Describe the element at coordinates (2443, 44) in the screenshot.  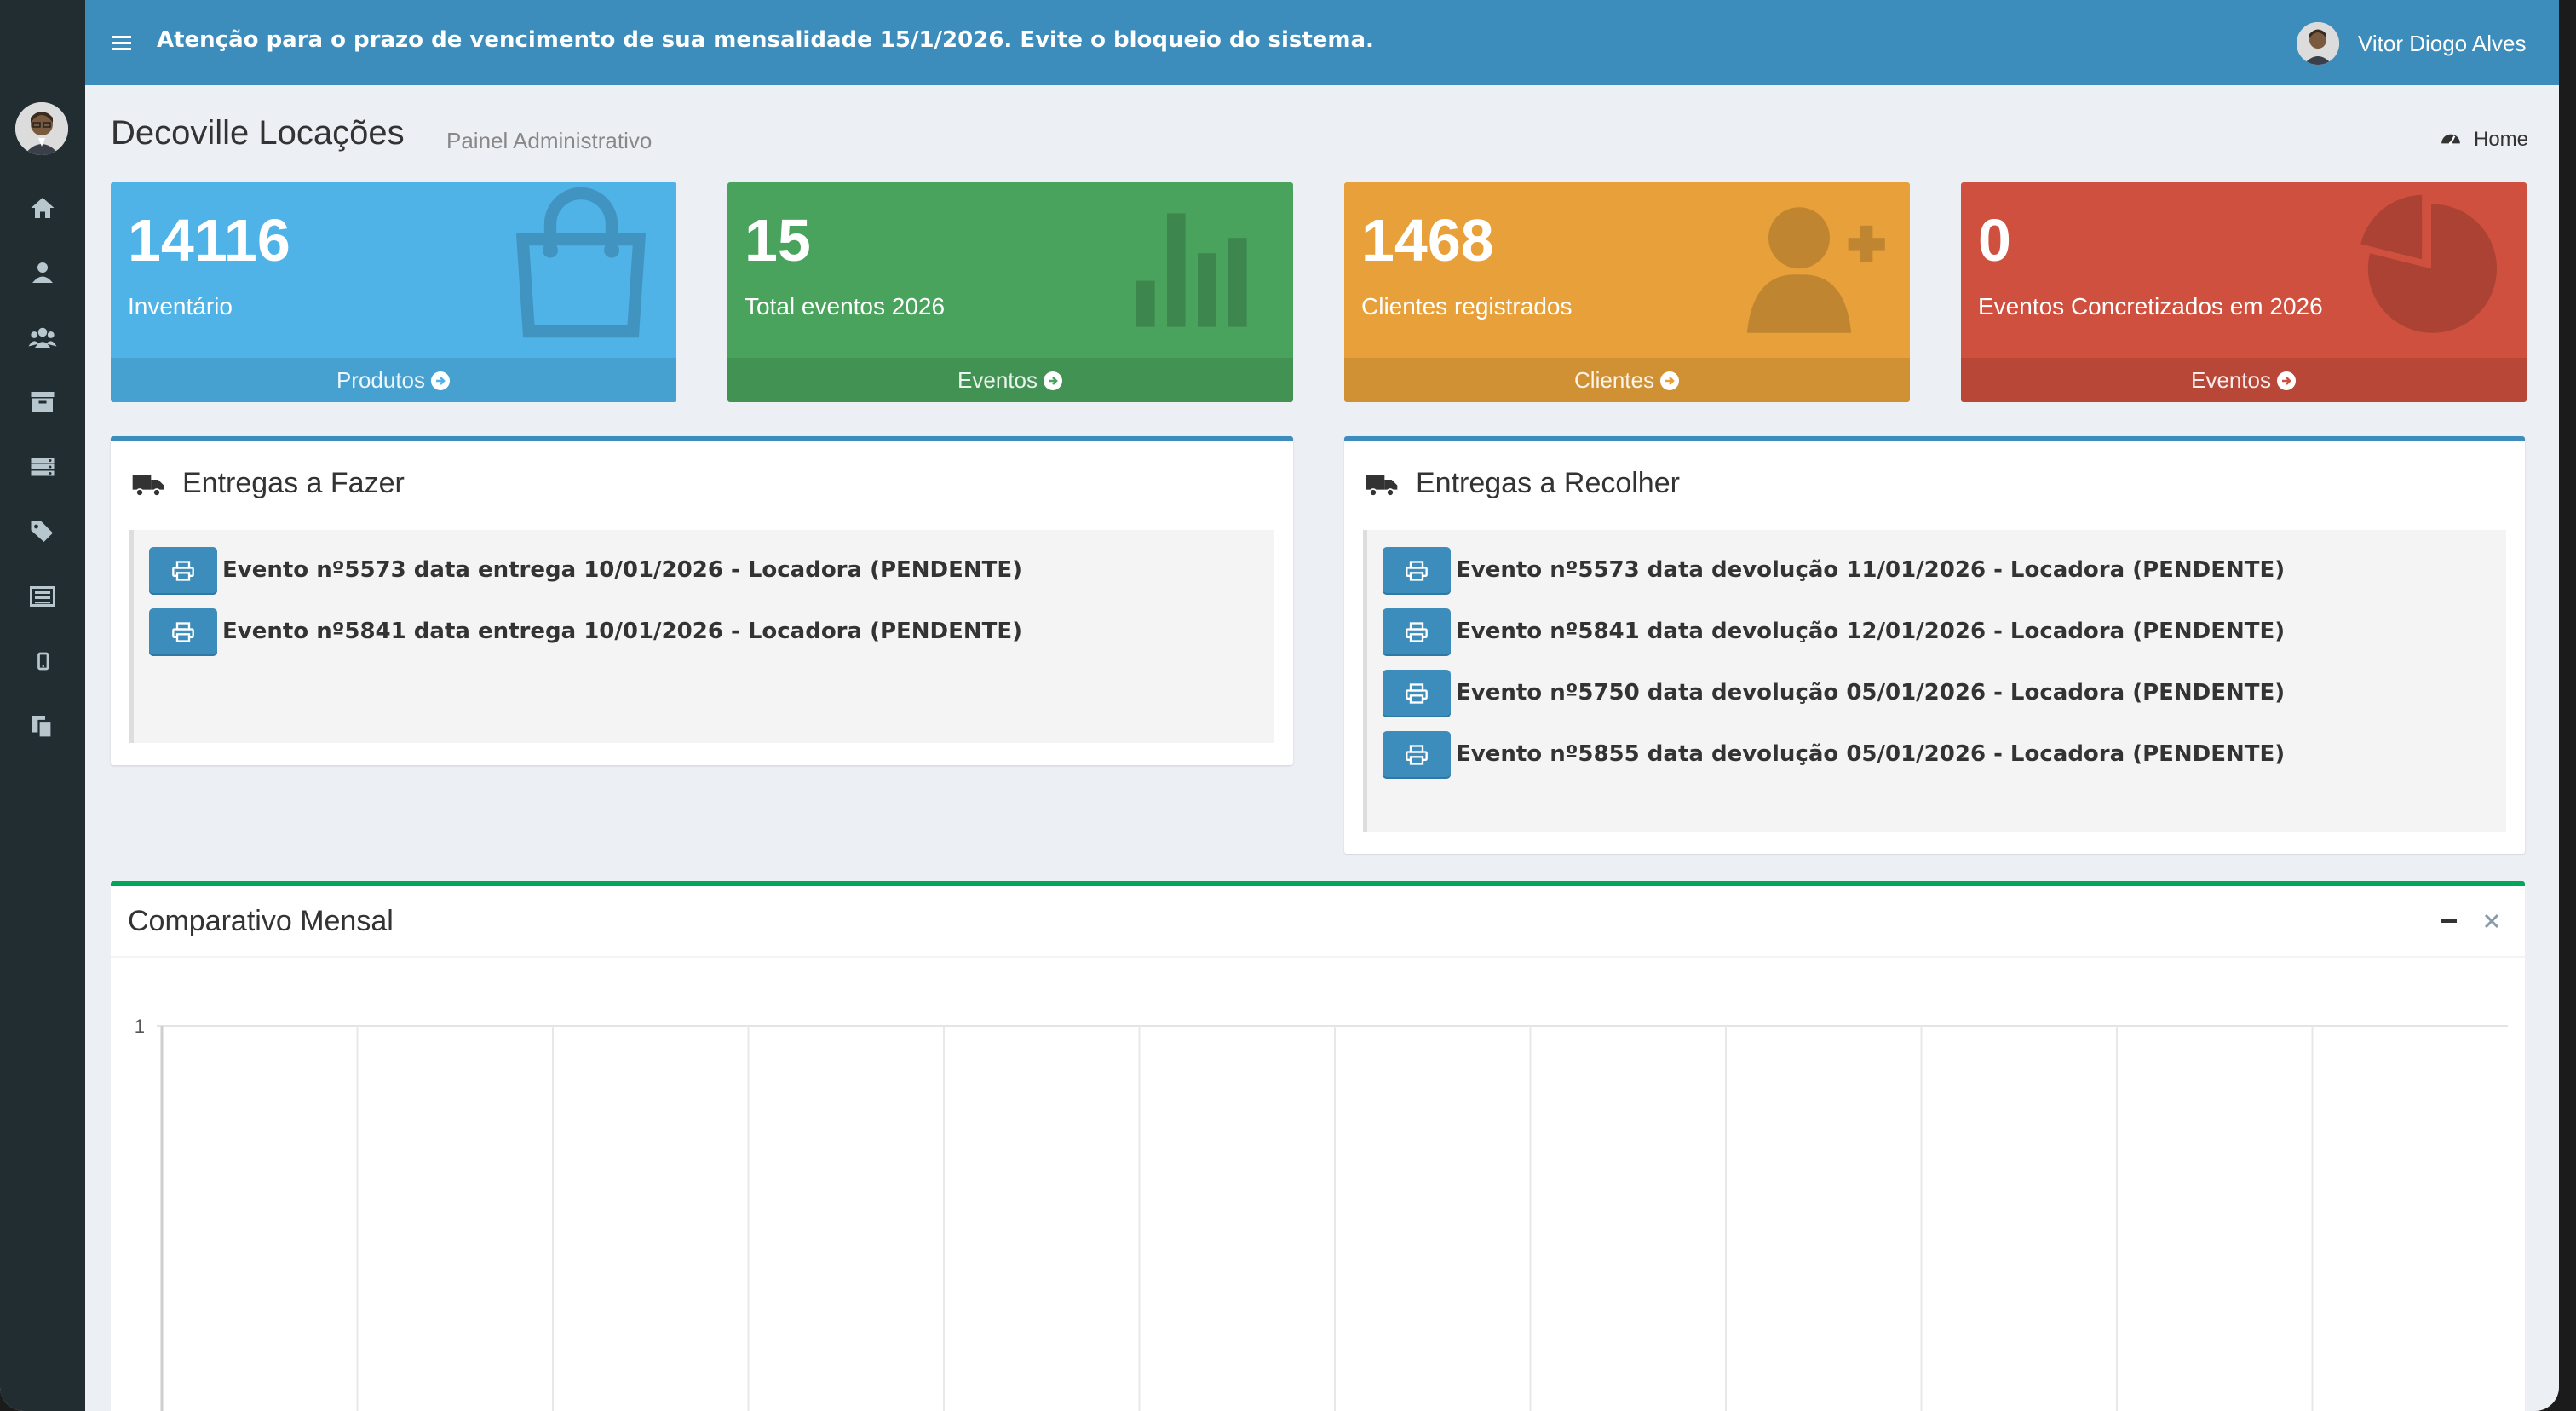
I see `user-name: Vitor Diogo Alves` at that location.